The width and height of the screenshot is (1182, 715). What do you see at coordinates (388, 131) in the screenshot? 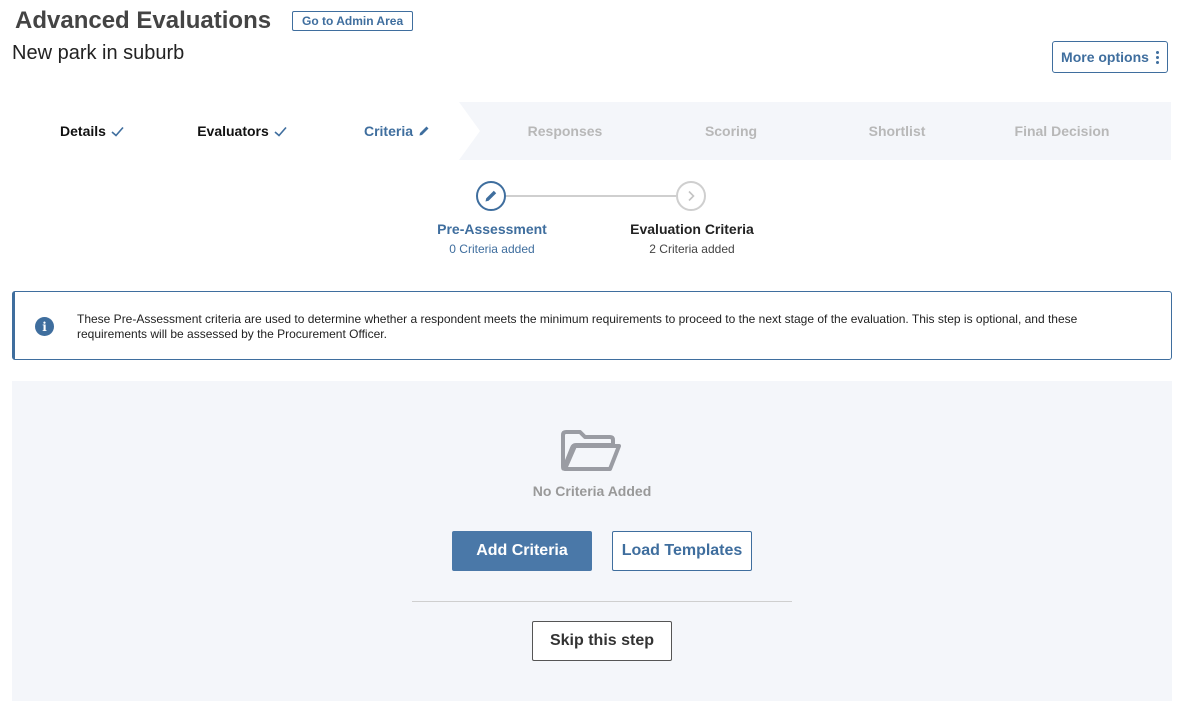
I see `step-criteria-label: Criteria` at bounding box center [388, 131].